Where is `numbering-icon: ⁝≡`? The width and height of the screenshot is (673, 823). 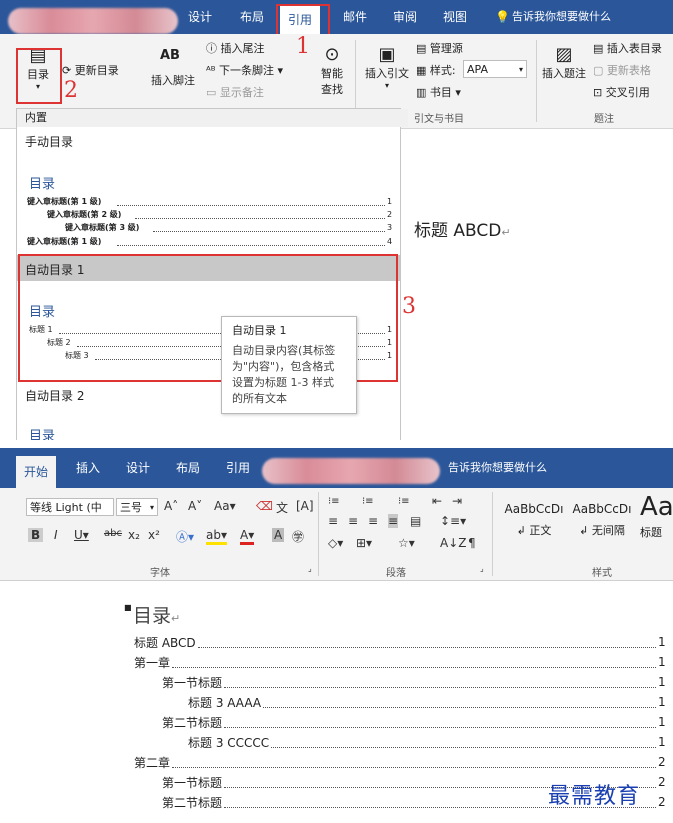 numbering-icon: ⁝≡ is located at coordinates (368, 501).